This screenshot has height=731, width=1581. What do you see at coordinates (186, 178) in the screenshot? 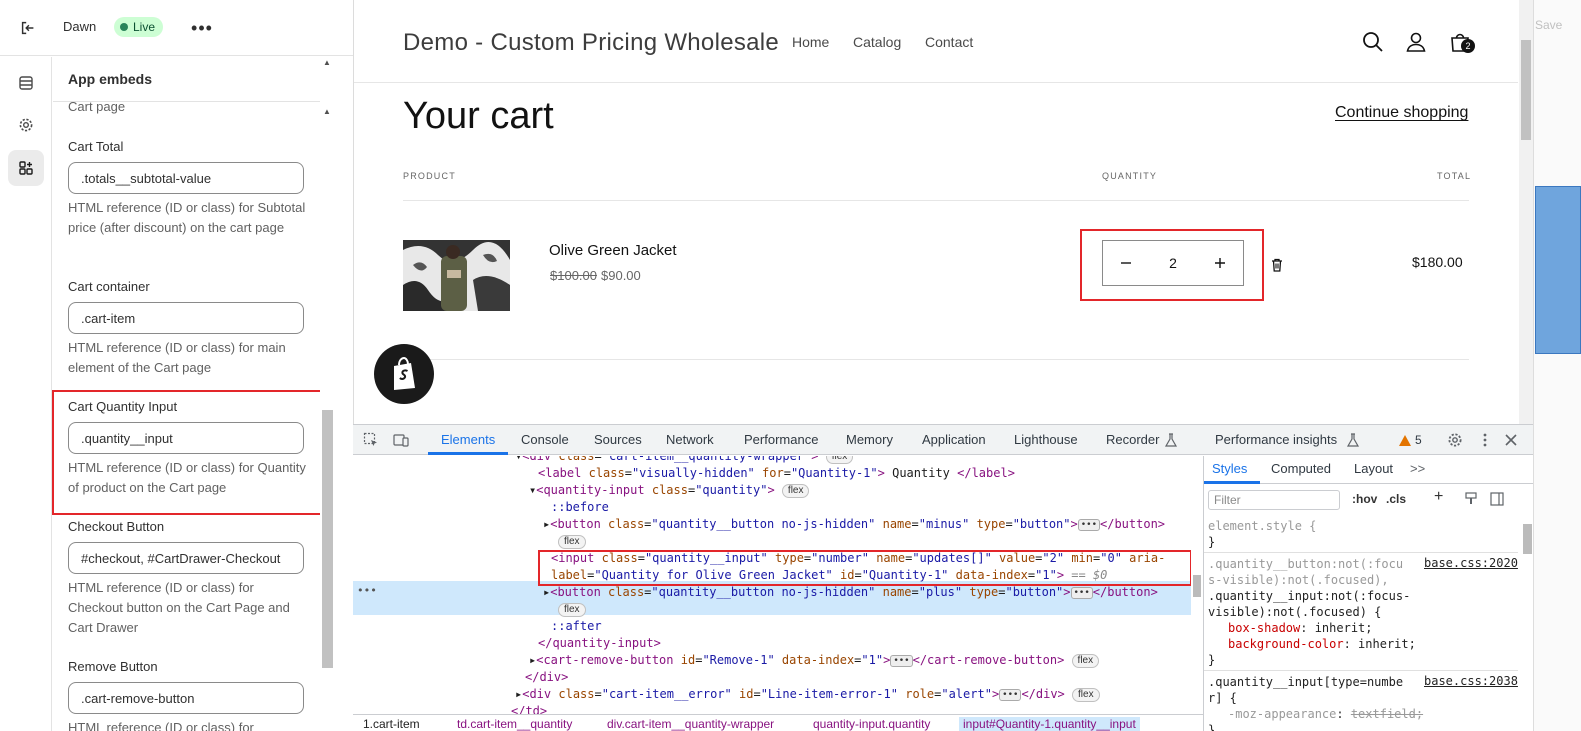
I see `cart-total-input: .totals__subtotal-value` at bounding box center [186, 178].